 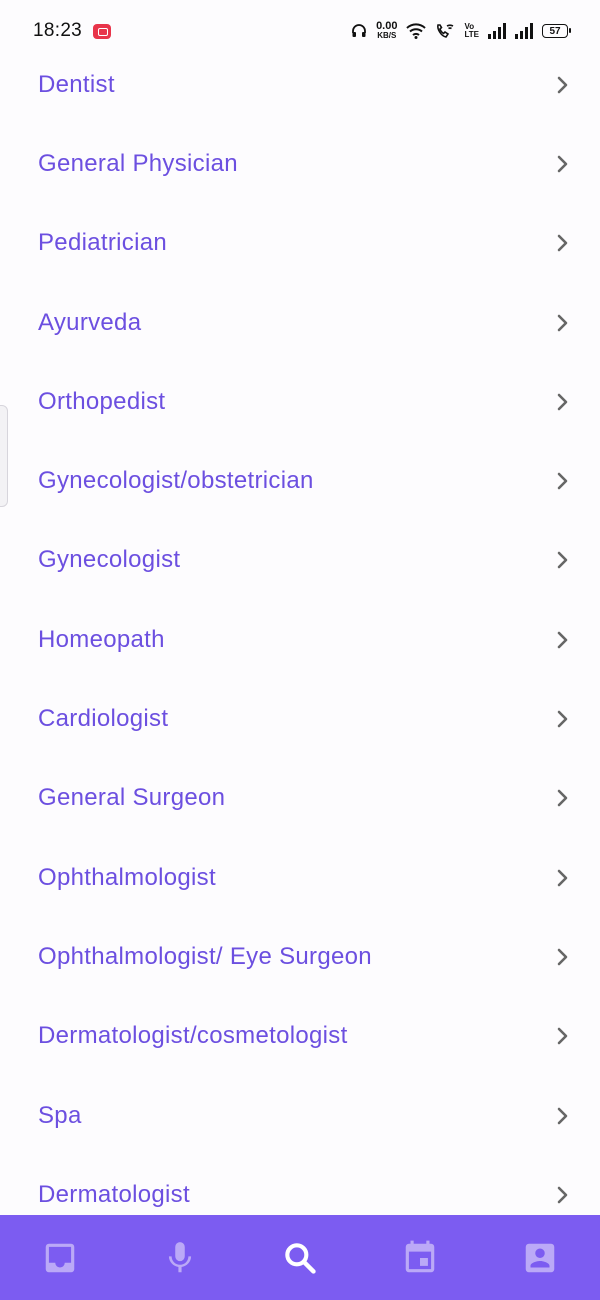 I want to click on specialty-list-item: Cardiologist, so click(x=300, y=718).